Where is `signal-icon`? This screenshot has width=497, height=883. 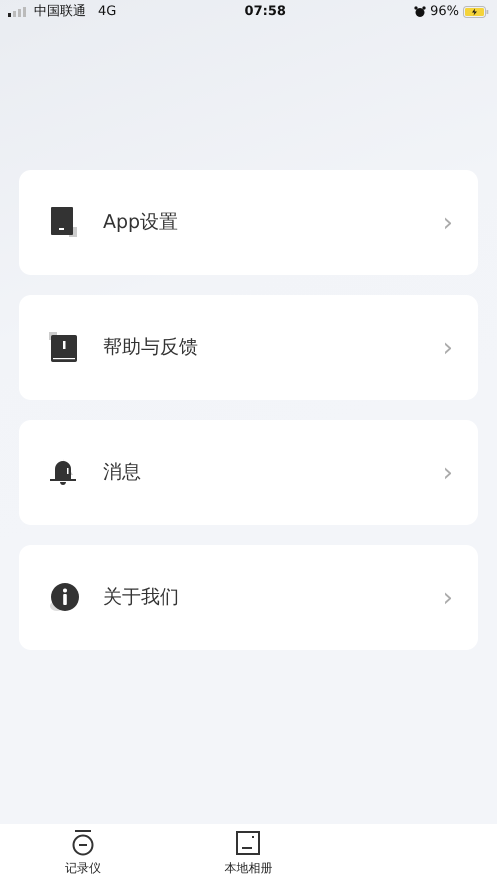 signal-icon is located at coordinates (17, 12).